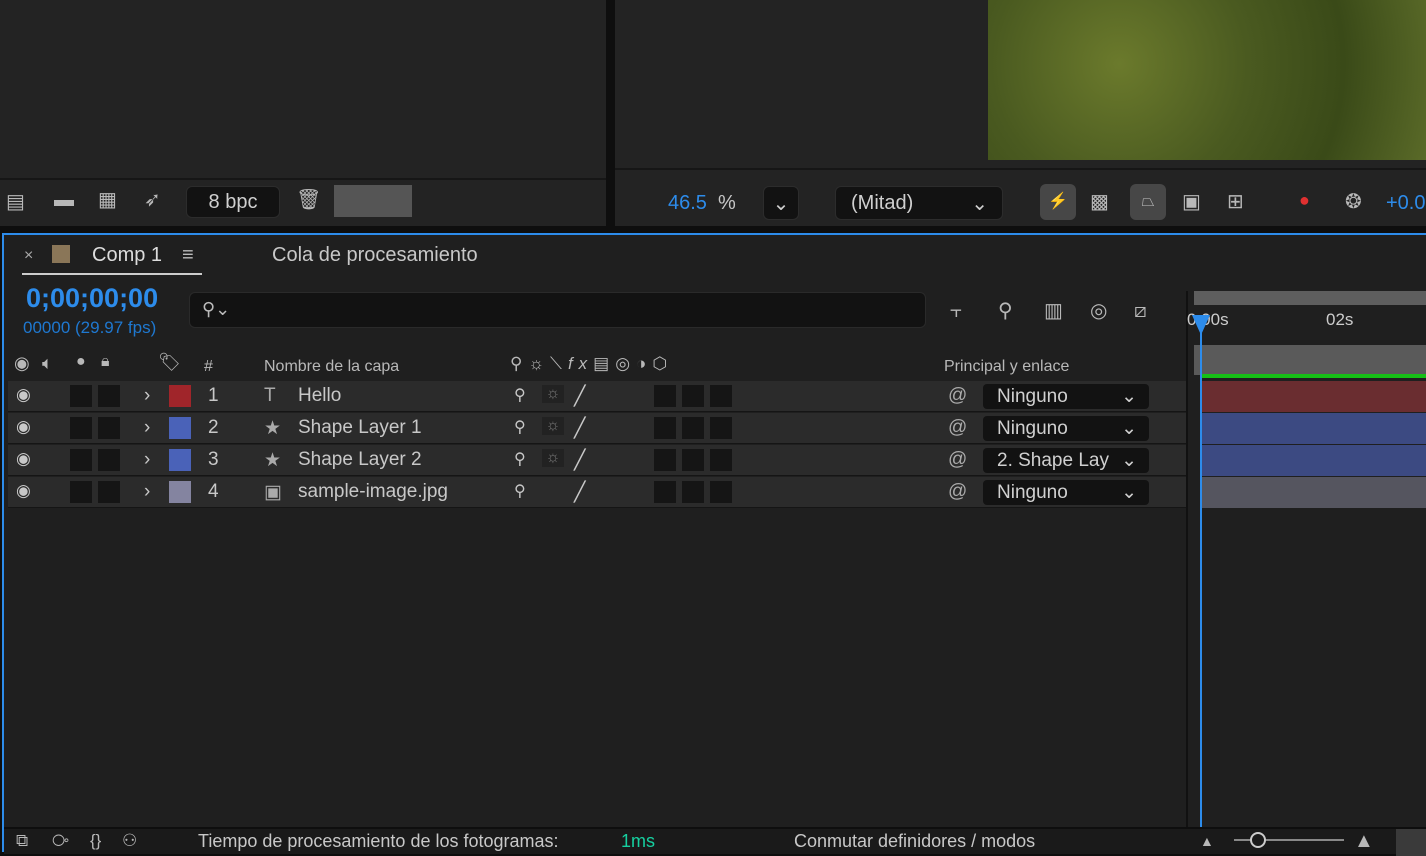  I want to click on graph-editor-icon: ⧄, so click(1140, 311).